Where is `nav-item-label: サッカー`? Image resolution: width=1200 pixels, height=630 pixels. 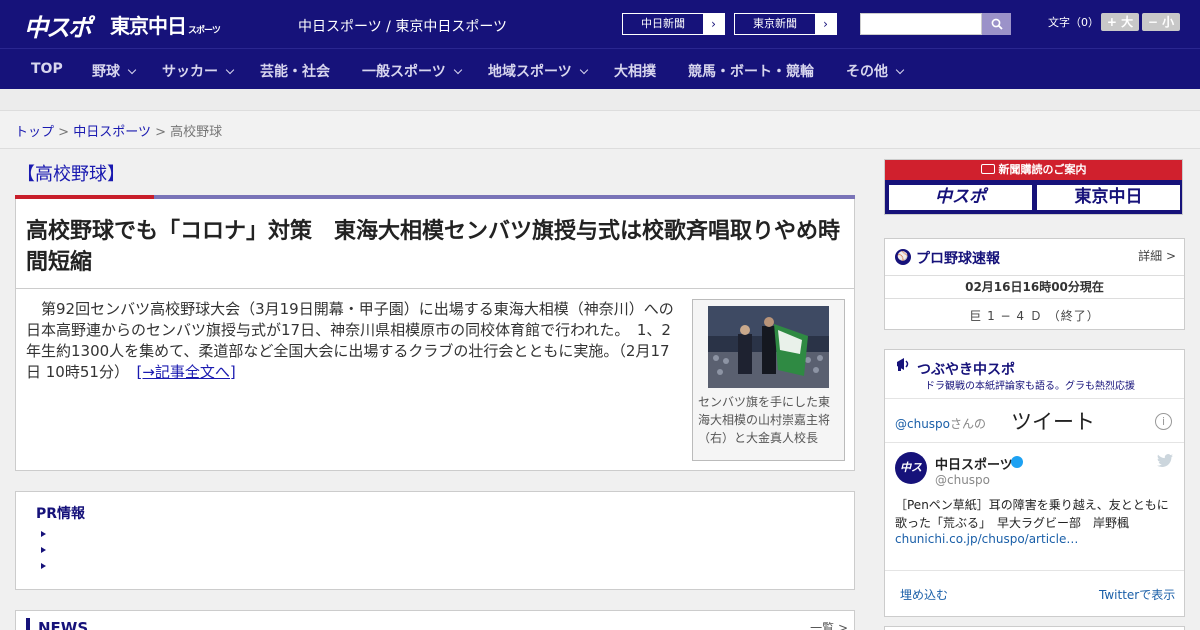
nav-item-label: サッカー is located at coordinates (190, 72).